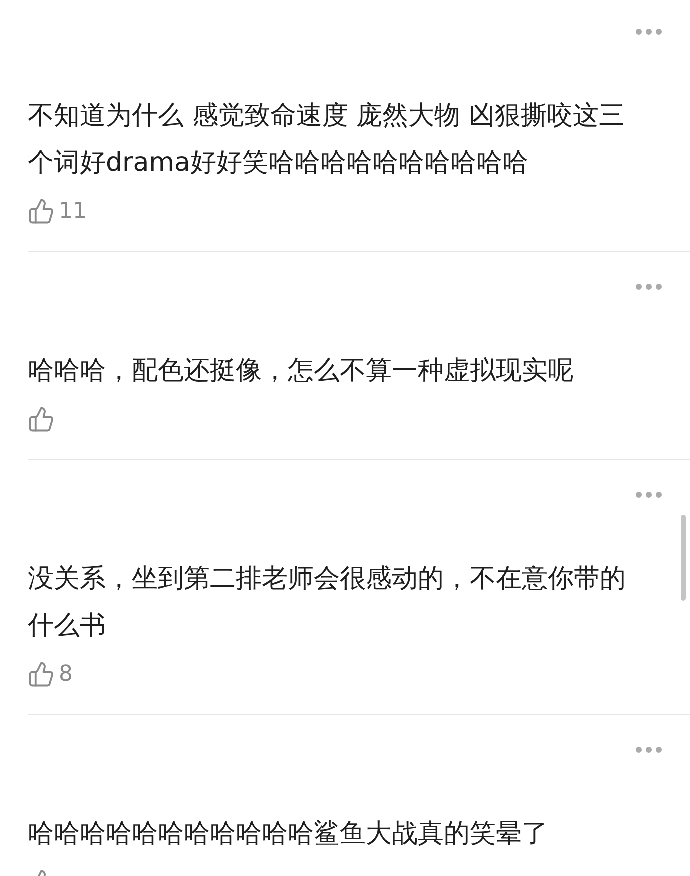 This screenshot has height=876, width=690. I want to click on like-count: 11, so click(73, 211).